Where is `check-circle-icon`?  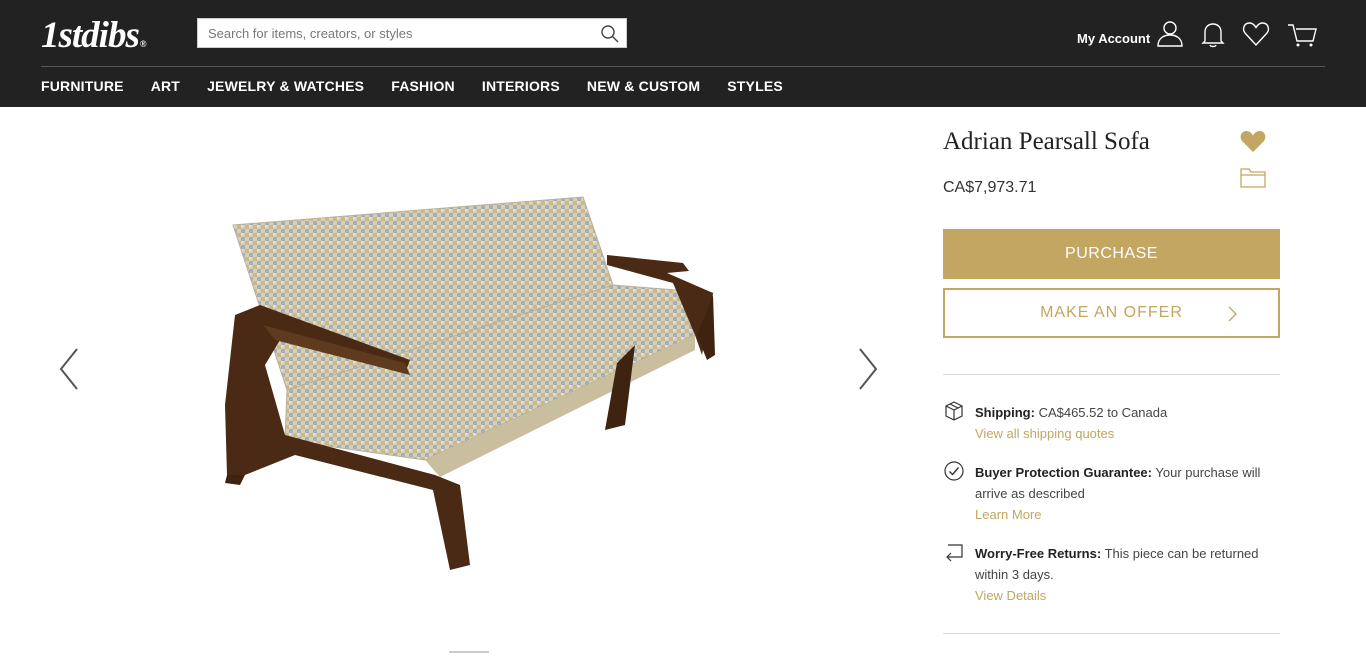
check-circle-icon is located at coordinates (954, 471).